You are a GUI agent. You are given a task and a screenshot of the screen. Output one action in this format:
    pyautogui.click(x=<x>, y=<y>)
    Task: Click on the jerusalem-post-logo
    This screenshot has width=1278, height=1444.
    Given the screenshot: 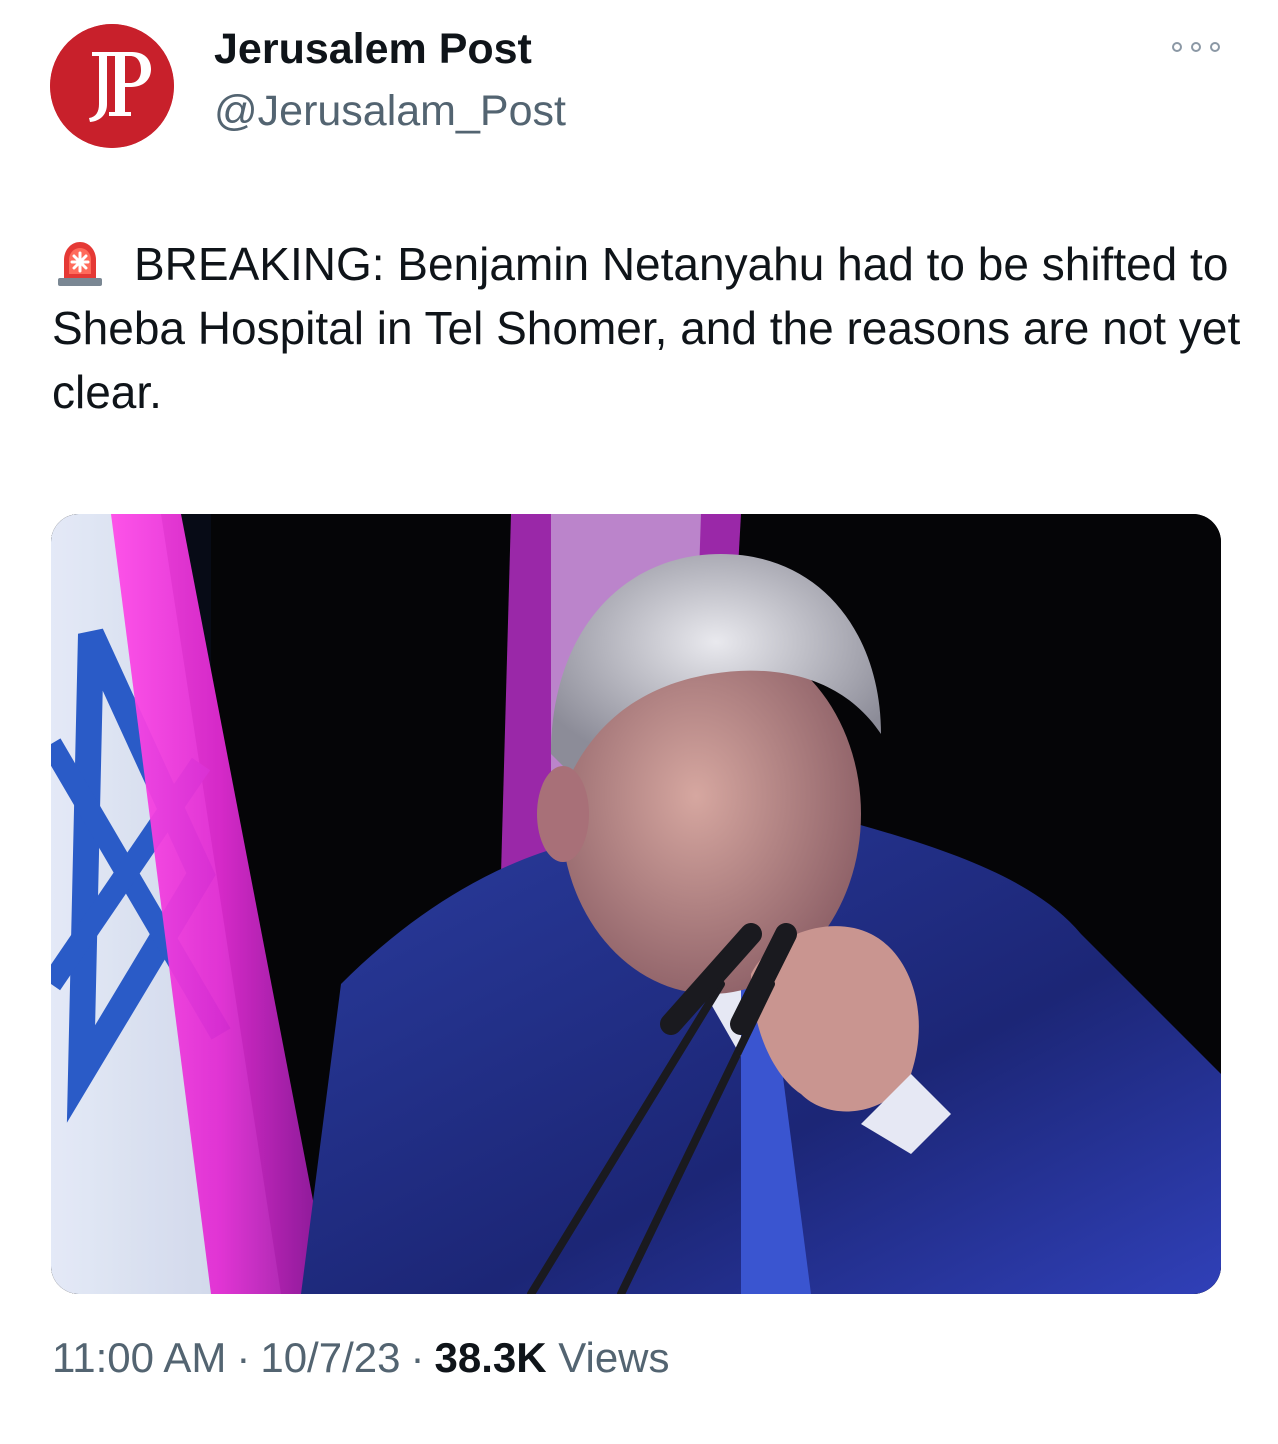 What is the action you would take?
    pyautogui.click(x=112, y=86)
    